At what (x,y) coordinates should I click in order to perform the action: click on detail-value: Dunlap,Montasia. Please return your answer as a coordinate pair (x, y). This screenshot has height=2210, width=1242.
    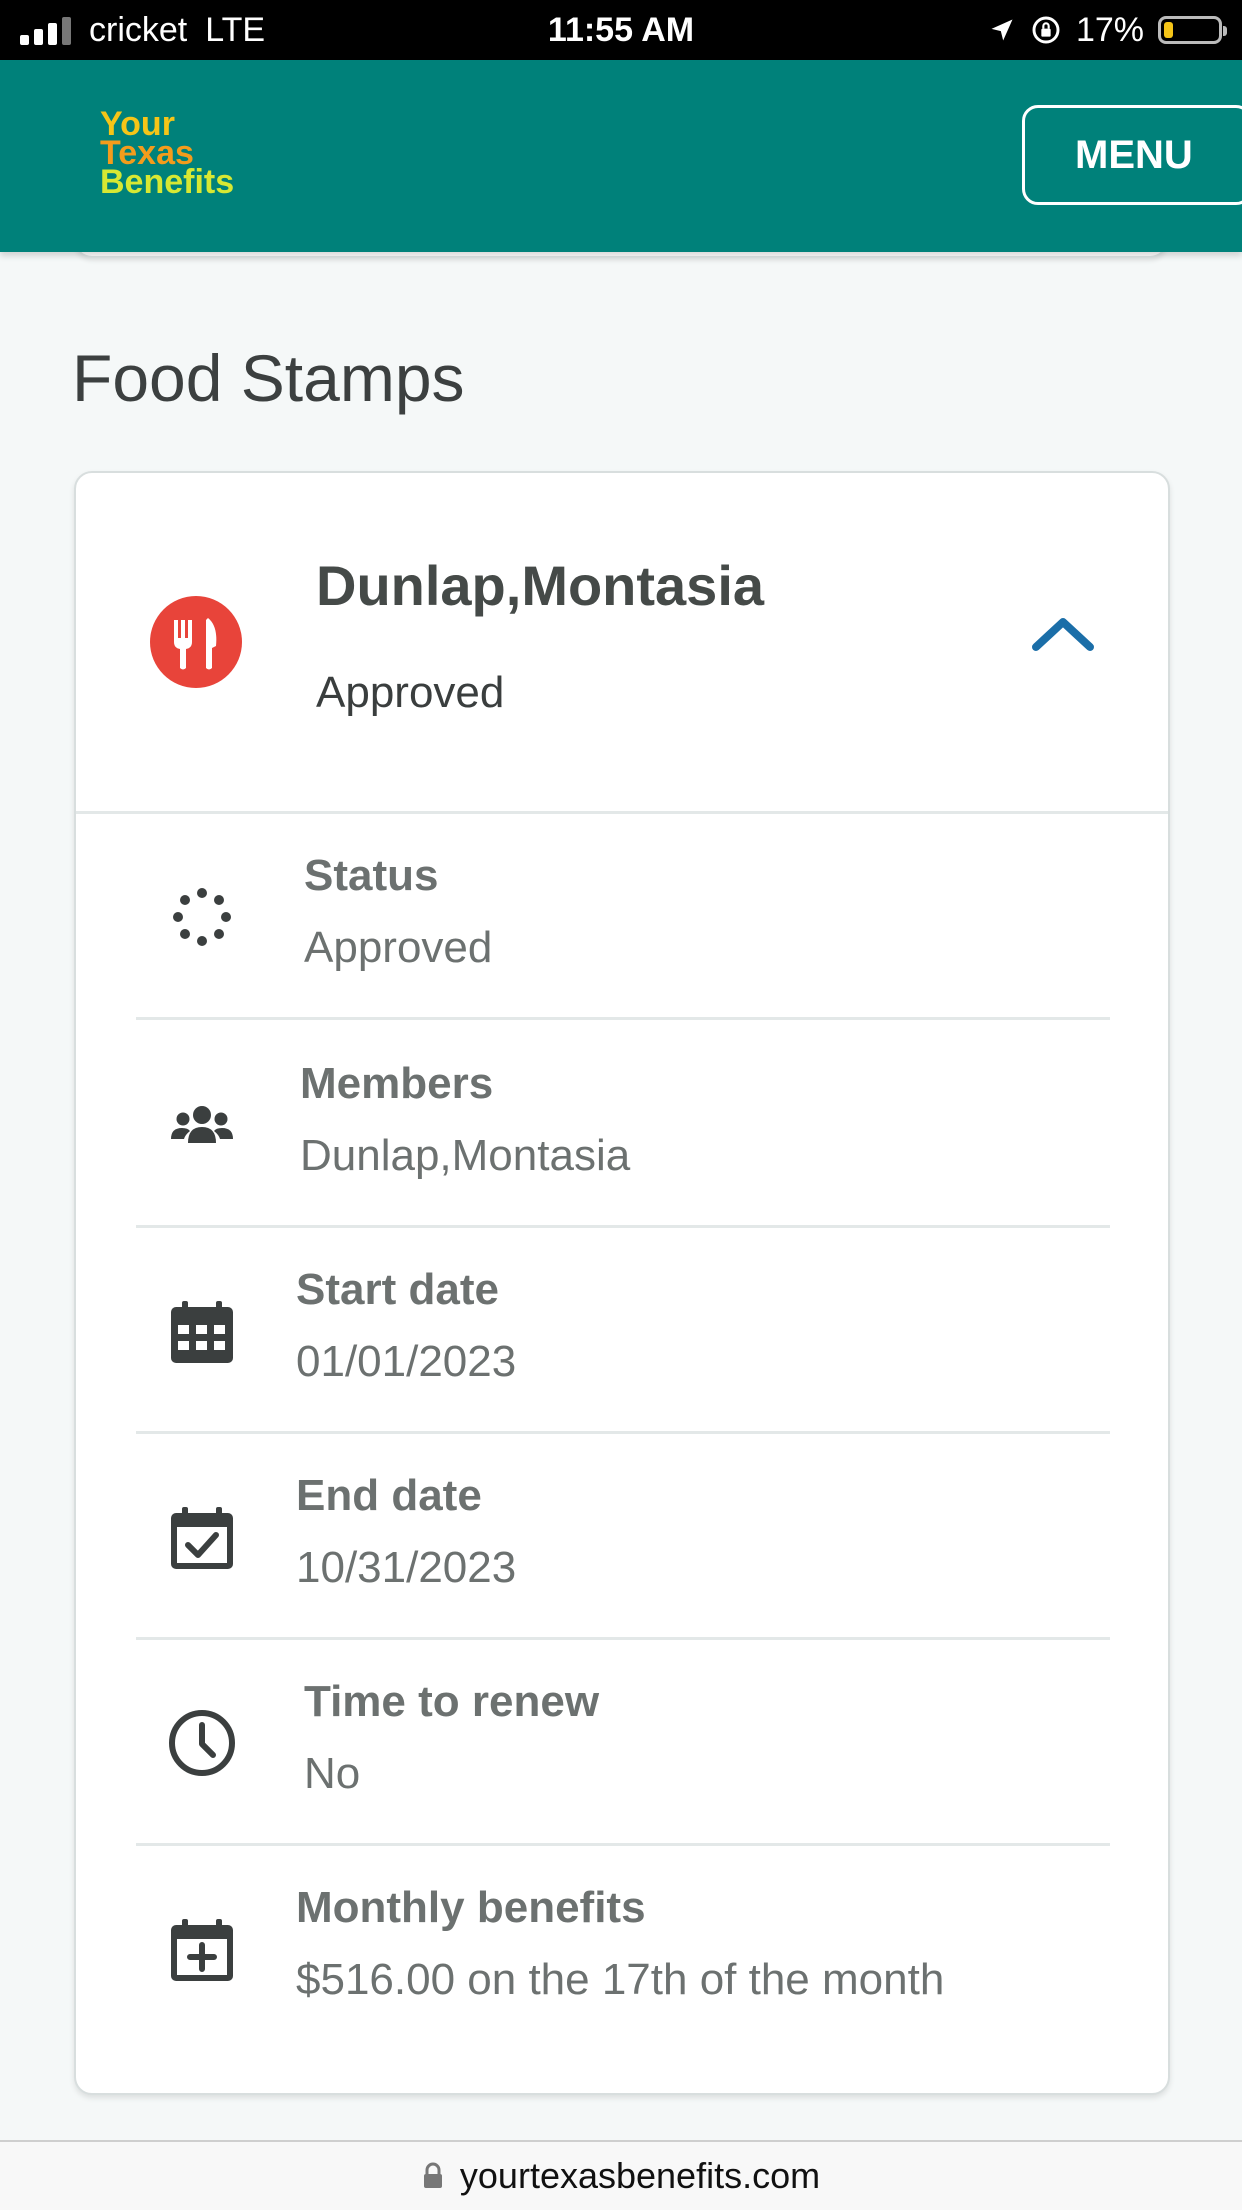
    Looking at the image, I should click on (465, 1155).